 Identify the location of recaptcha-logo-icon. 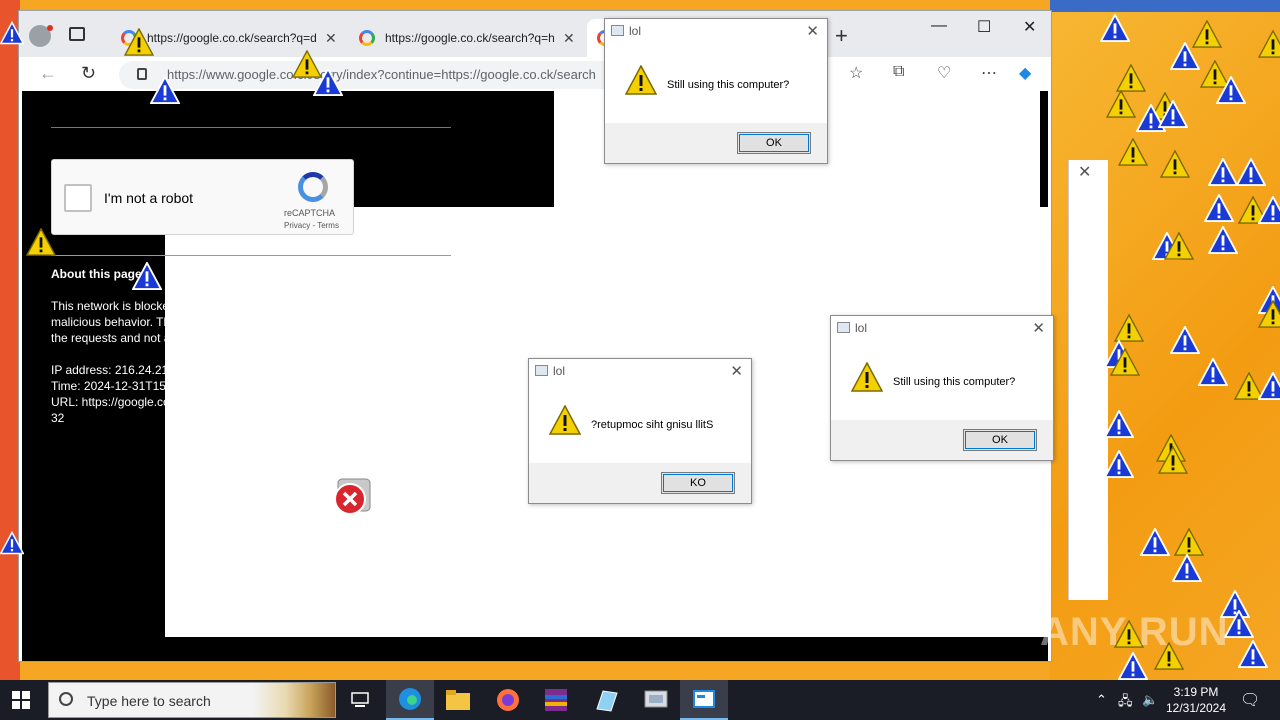
(313, 187).